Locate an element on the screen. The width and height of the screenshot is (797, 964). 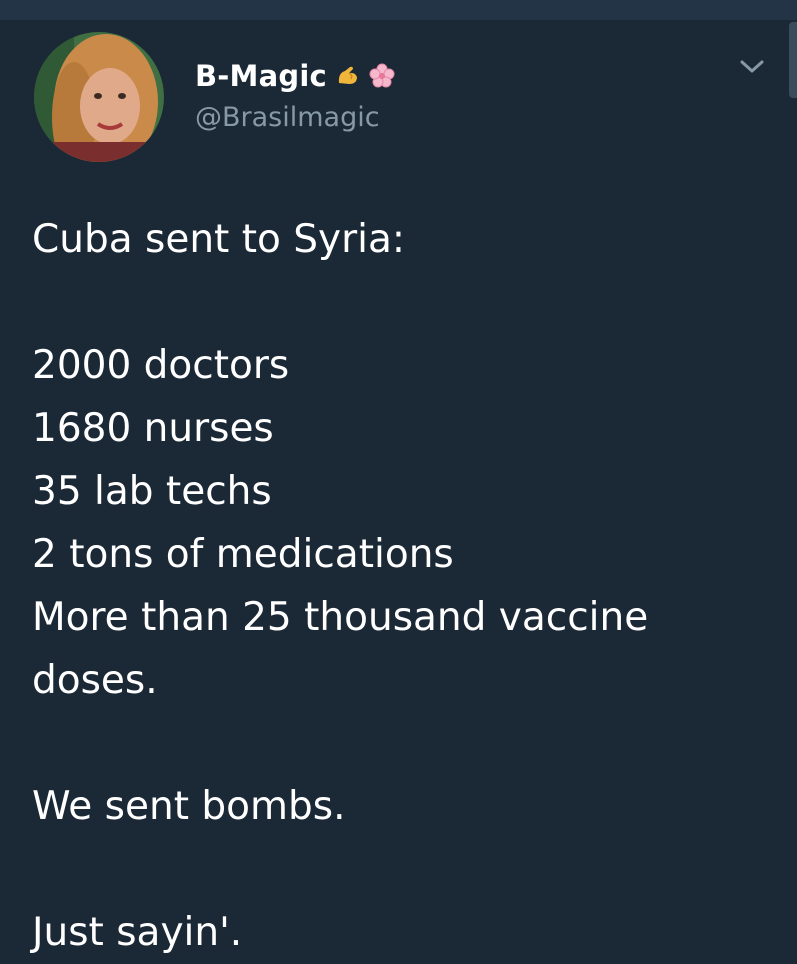
display-name-row: B-Magic is located at coordinates (295, 76).